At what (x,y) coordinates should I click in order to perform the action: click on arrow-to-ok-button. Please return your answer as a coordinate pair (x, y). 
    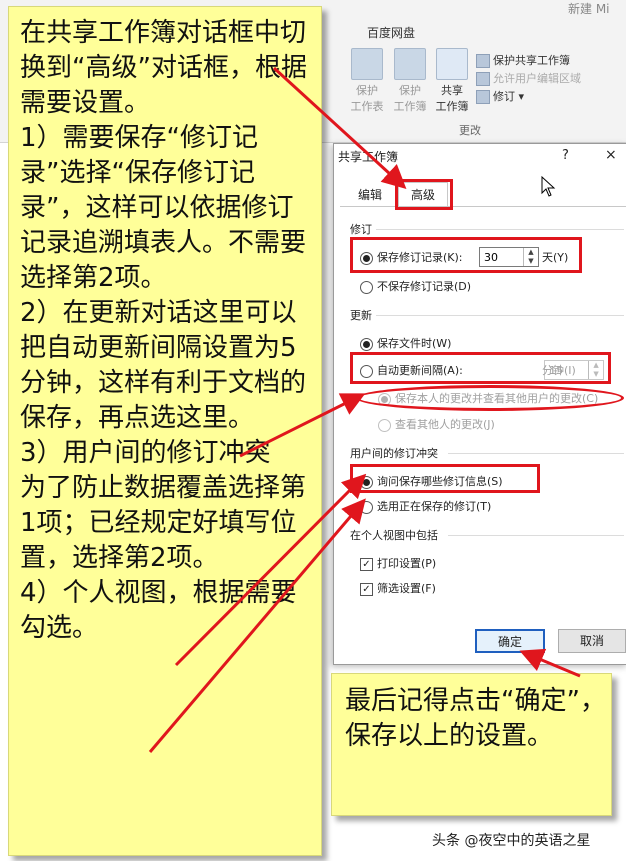
    Looking at the image, I should click on (550, 663).